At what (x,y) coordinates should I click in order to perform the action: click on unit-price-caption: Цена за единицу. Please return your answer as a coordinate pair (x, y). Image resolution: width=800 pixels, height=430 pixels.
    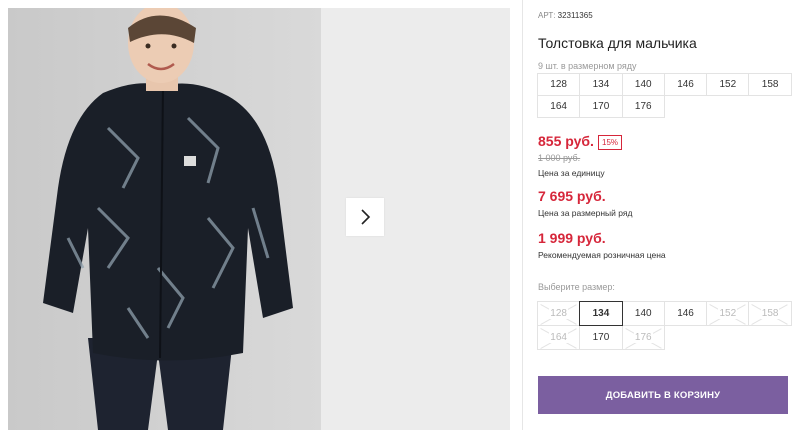
    Looking at the image, I should click on (571, 173).